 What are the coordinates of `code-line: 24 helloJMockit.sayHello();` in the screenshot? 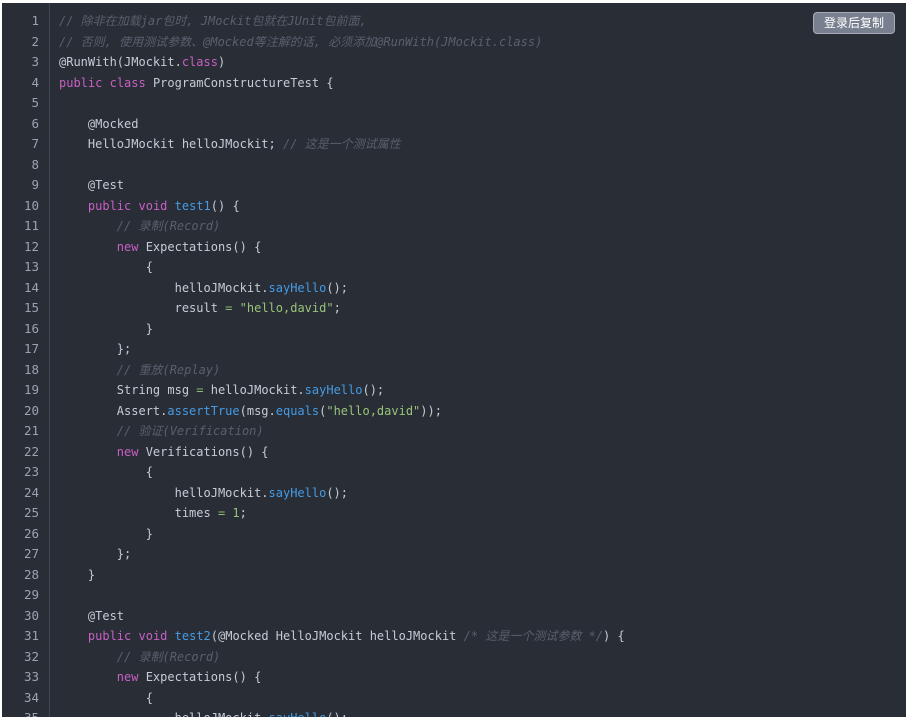 It's located at (454, 493).